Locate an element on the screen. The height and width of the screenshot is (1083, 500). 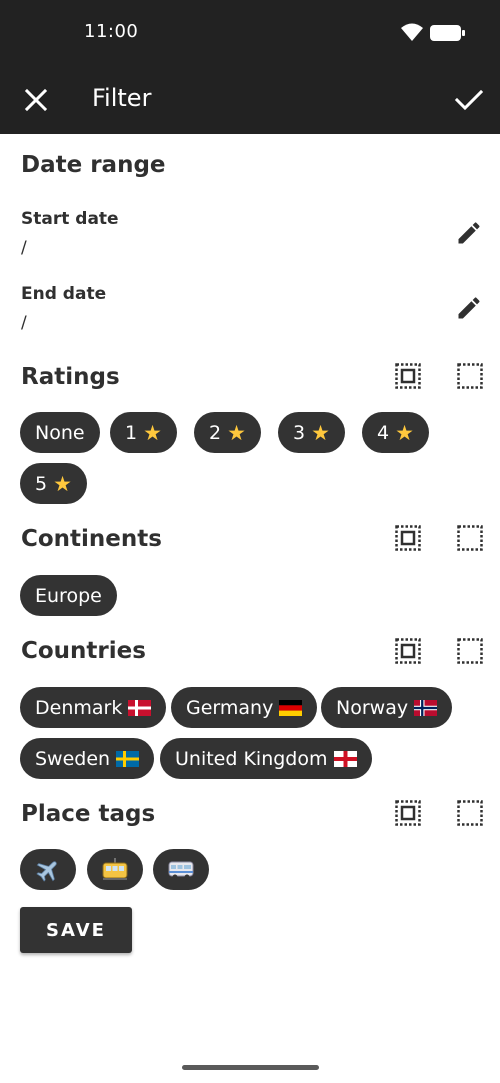
battery-icon is located at coordinates (447, 33).